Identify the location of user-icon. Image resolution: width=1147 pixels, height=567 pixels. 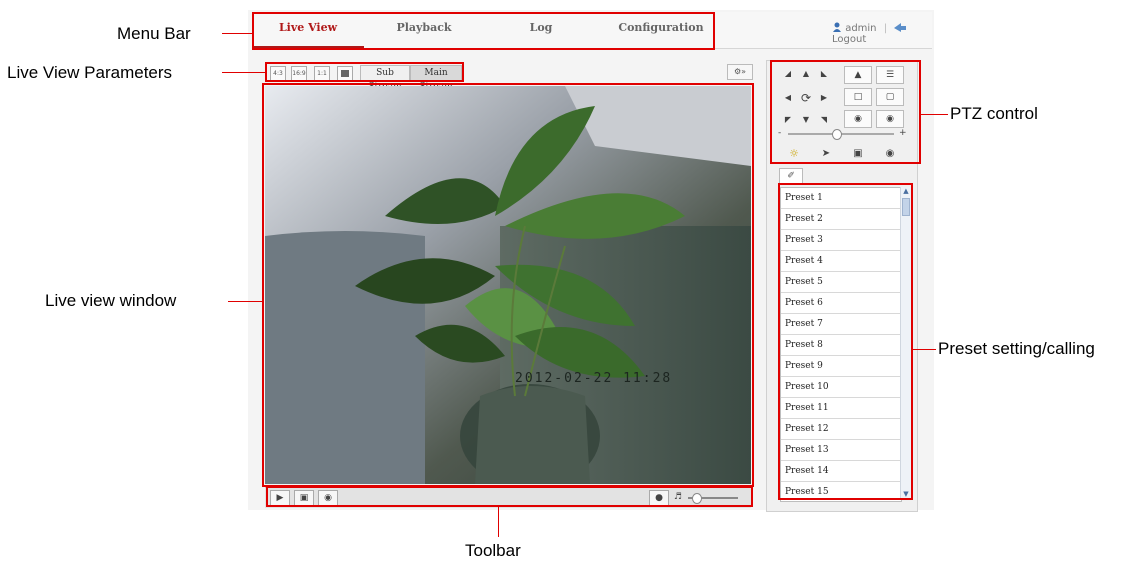
(837, 27).